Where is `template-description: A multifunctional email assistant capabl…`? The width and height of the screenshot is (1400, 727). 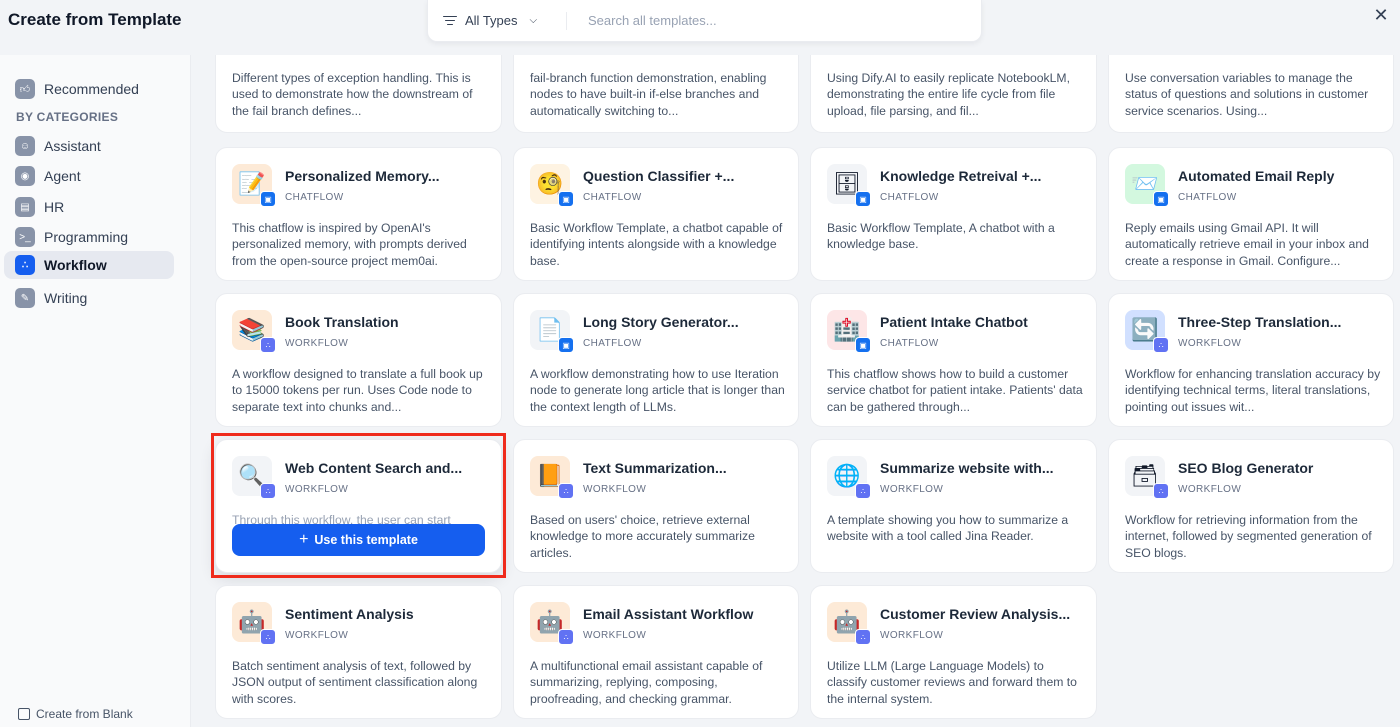
template-description: A multifunctional email assistant capabl… is located at coordinates (646, 682).